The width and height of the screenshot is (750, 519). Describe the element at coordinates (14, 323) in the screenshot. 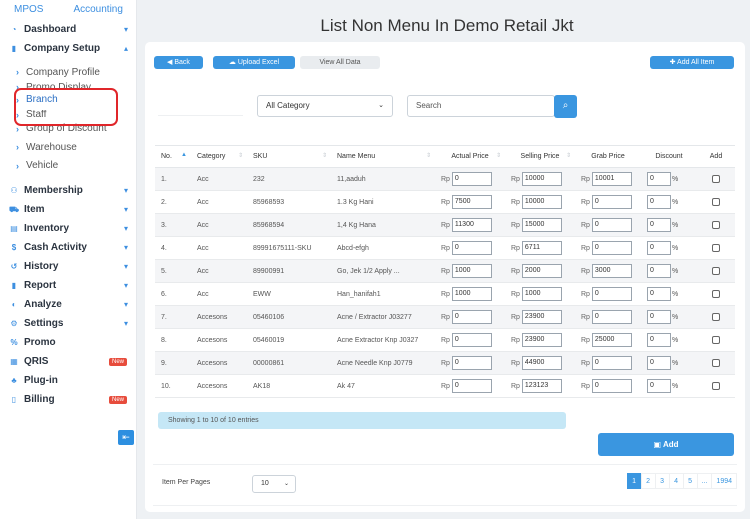

I see `gear-icon: ⚙` at that location.